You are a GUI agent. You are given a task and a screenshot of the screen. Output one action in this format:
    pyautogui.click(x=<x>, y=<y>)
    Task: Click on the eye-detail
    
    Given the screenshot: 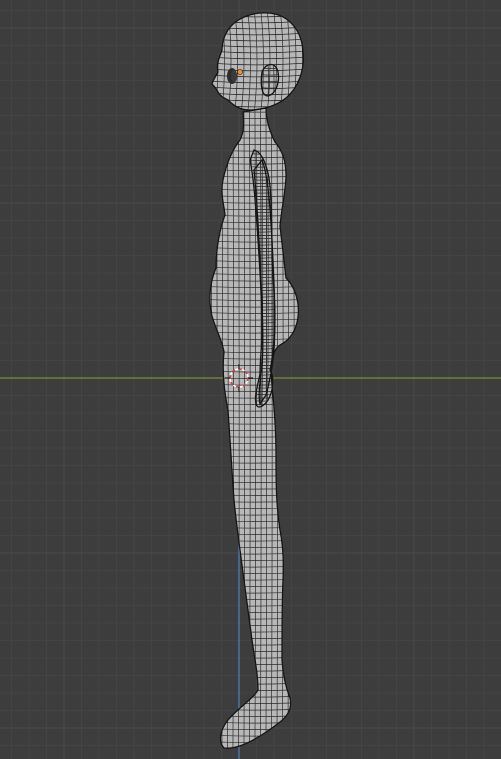 What is the action you would take?
    pyautogui.click(x=232, y=76)
    